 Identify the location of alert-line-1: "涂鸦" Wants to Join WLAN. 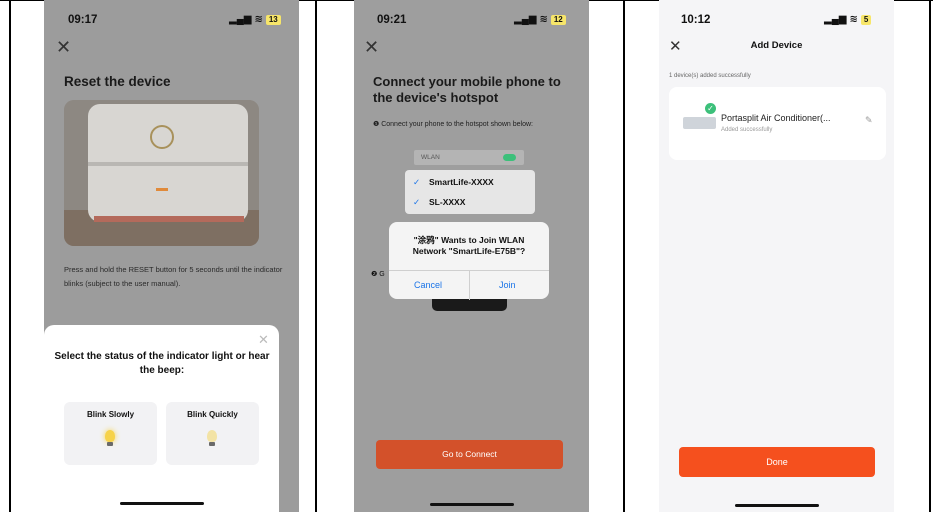
(469, 240).